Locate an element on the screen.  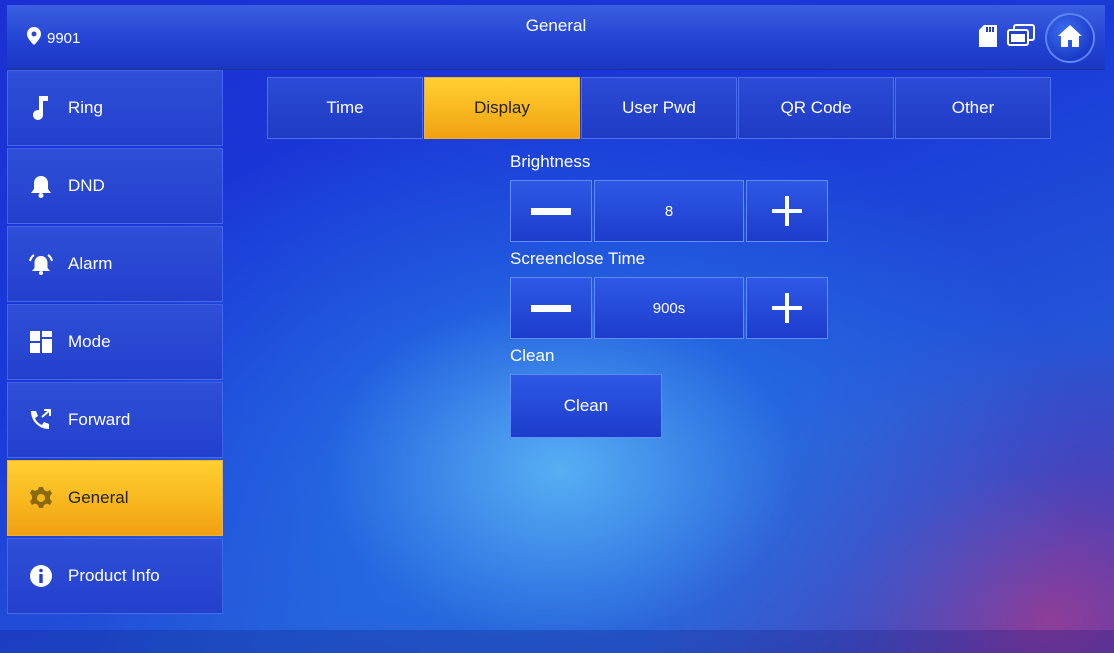
brightness-increase-button is located at coordinates (787, 211).